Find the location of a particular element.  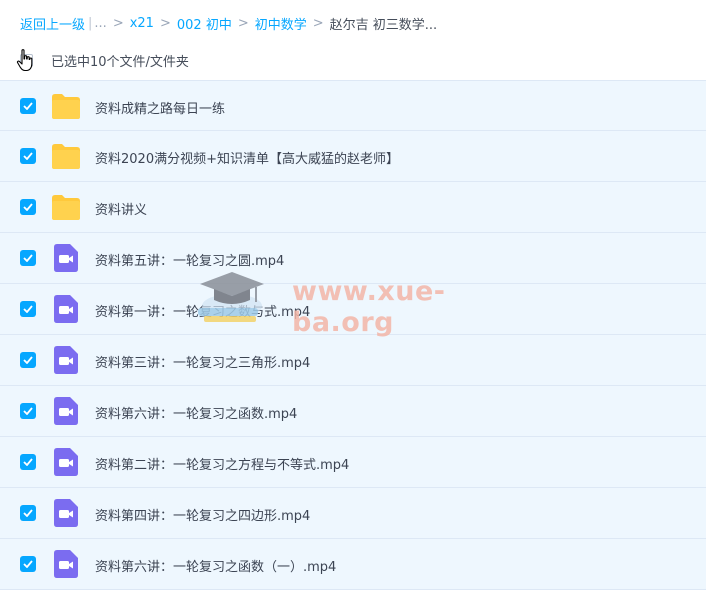

file-name: 资料第六讲：一轮复习之函数.mp4 is located at coordinates (196, 412).